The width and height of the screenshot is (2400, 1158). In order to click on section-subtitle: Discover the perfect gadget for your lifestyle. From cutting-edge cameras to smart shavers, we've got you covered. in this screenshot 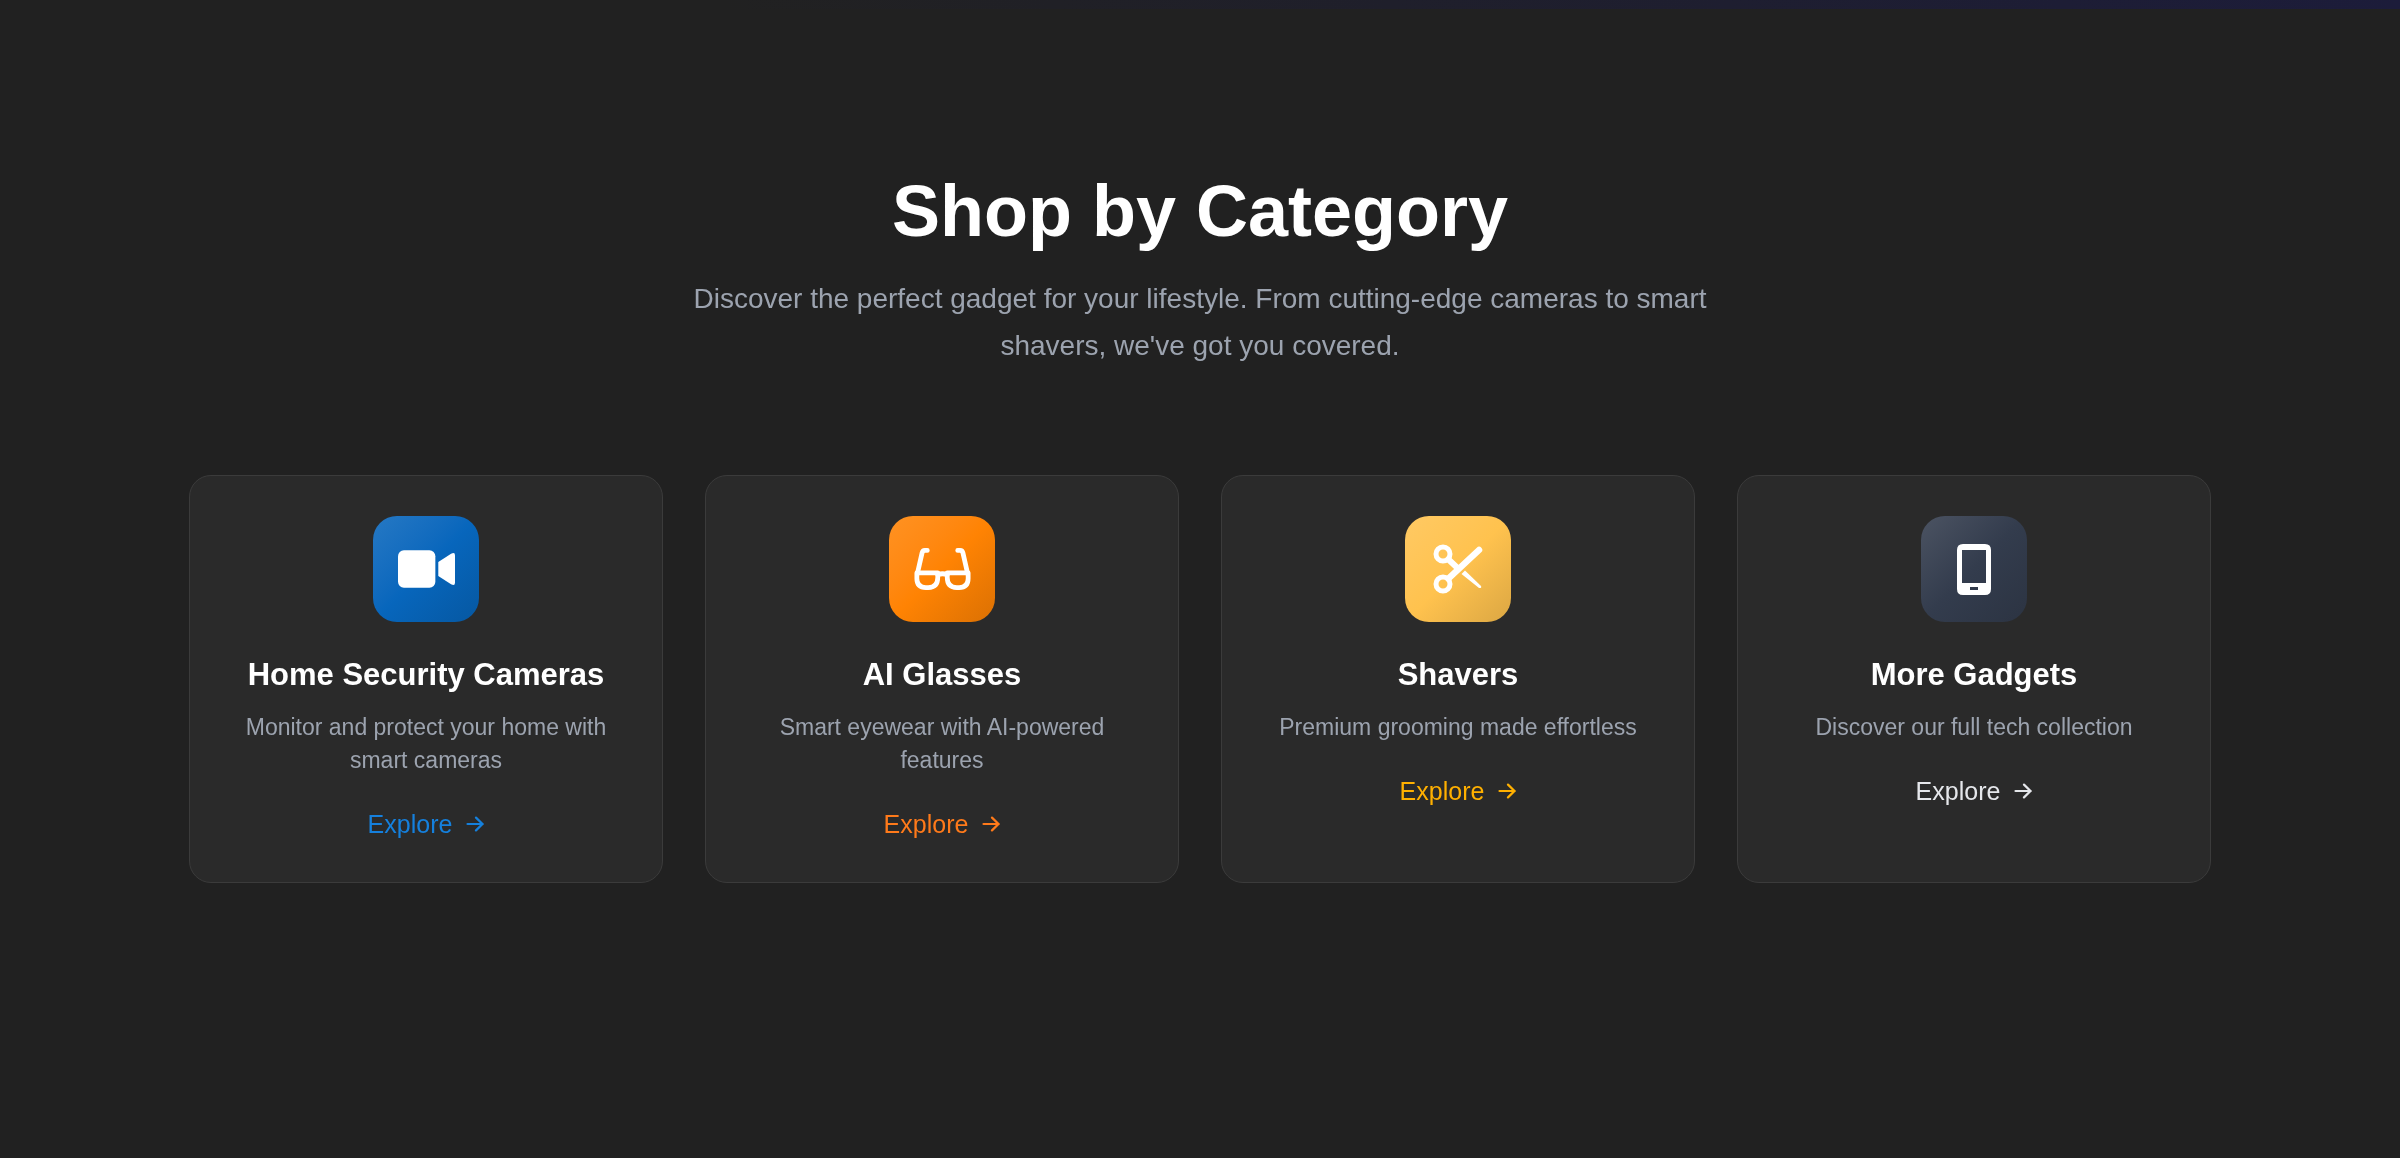, I will do `click(1200, 322)`.